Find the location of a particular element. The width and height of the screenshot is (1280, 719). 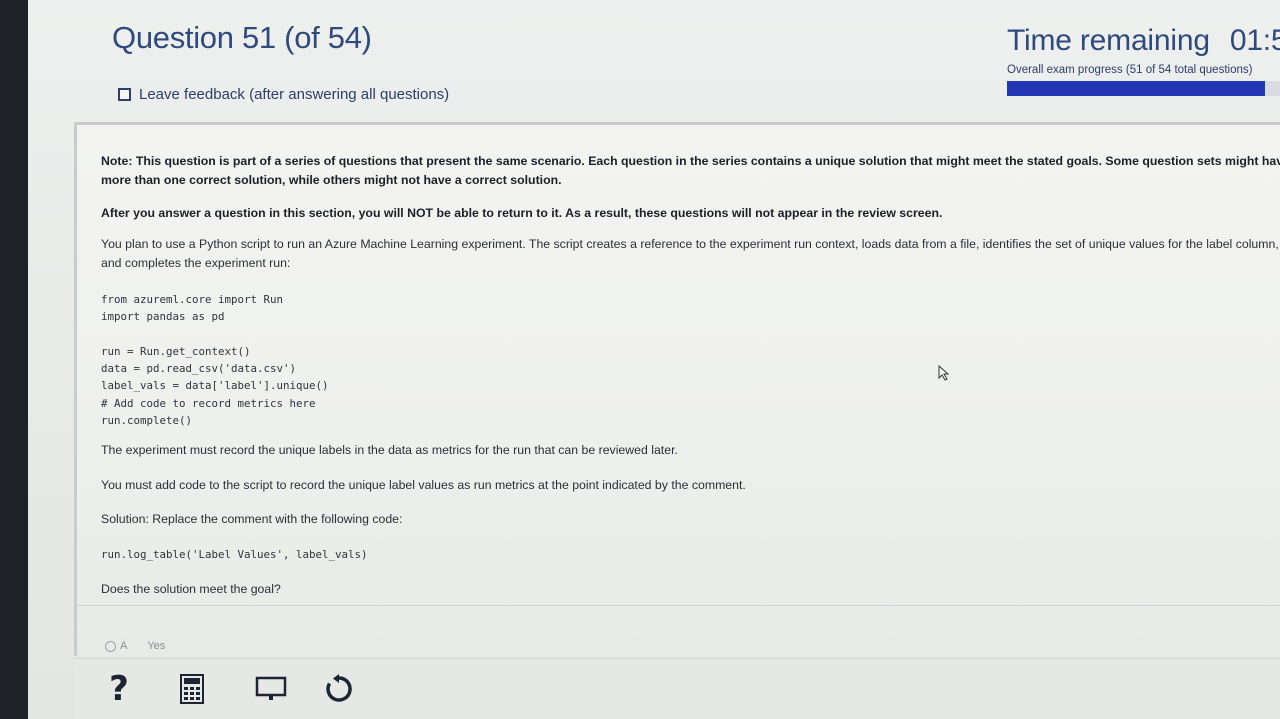

exam-toolbar: ? is located at coordinates (677, 688).